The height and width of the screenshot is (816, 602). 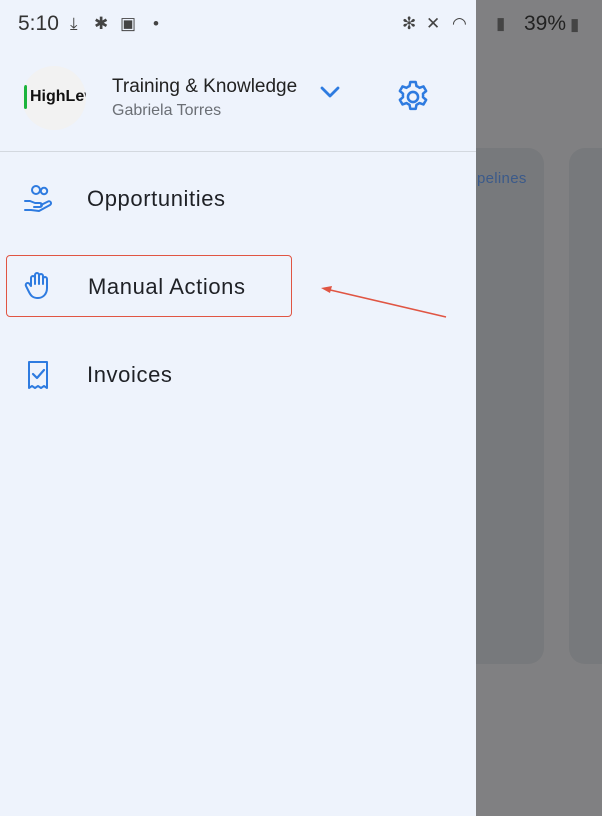 What do you see at coordinates (413, 97) in the screenshot?
I see `gear-icon` at bounding box center [413, 97].